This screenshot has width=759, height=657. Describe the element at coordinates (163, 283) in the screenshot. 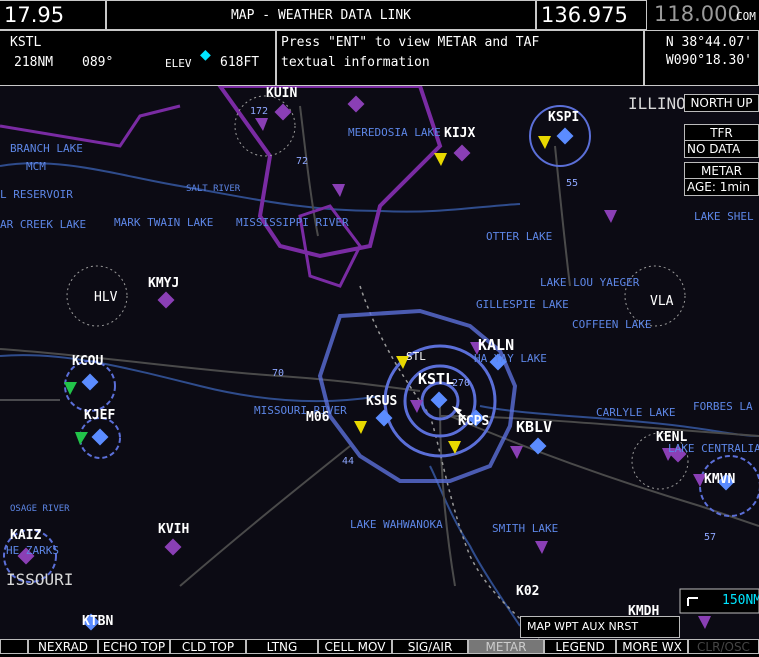

I see `airport-label: KMYJ` at that location.